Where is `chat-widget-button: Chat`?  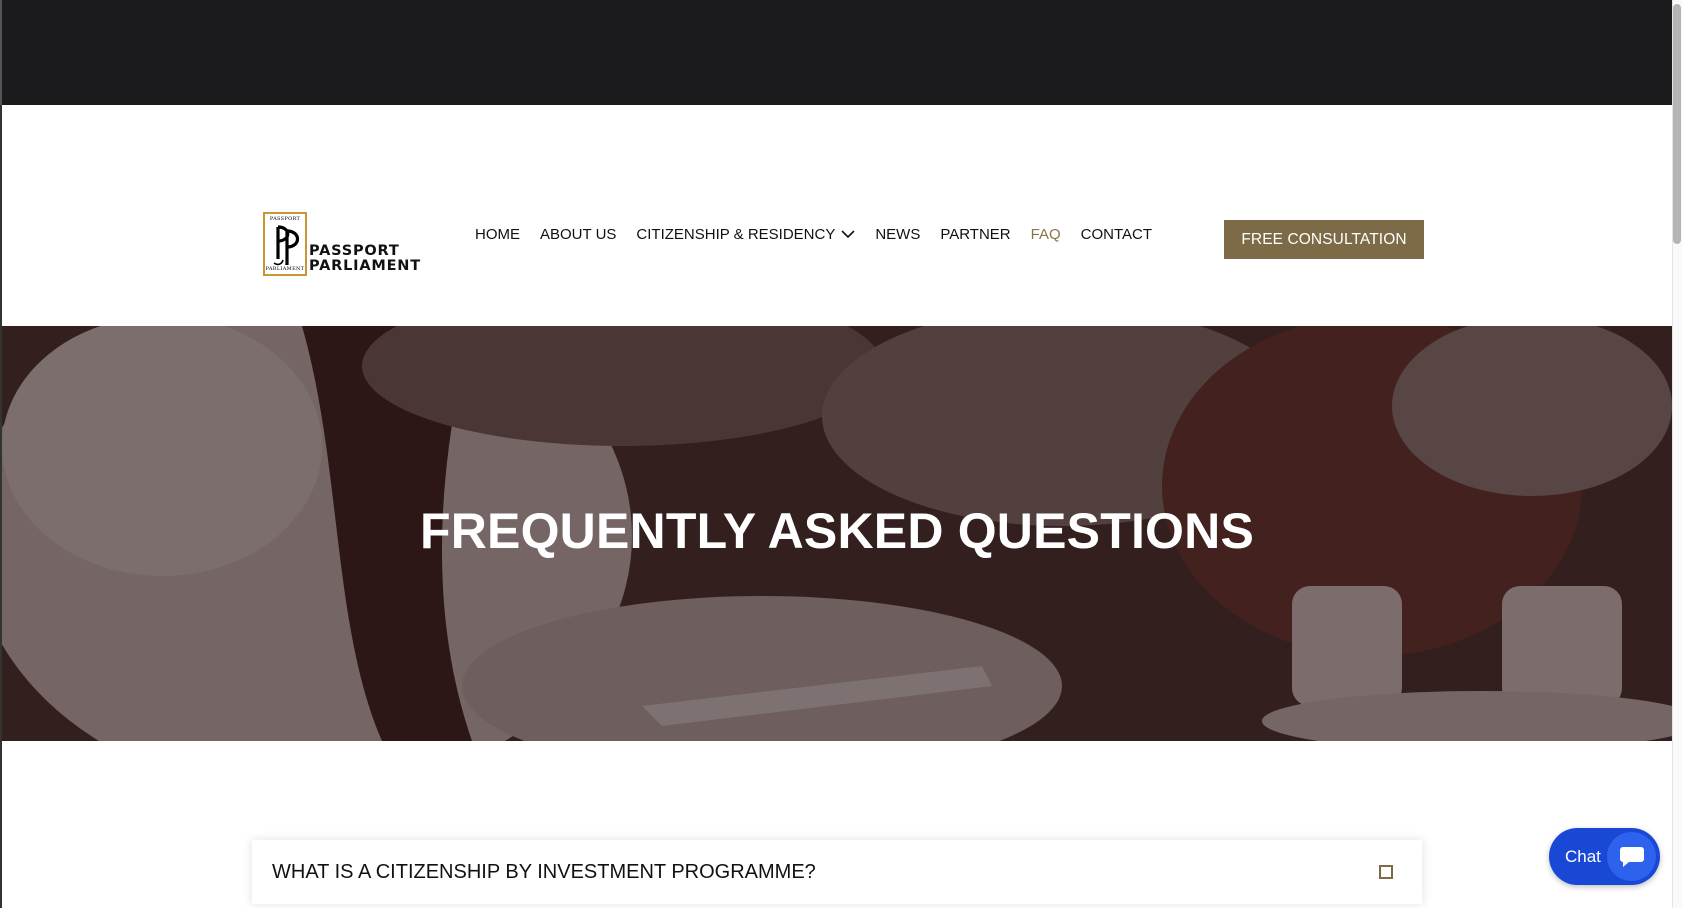 chat-widget-button: Chat is located at coordinates (1604, 856).